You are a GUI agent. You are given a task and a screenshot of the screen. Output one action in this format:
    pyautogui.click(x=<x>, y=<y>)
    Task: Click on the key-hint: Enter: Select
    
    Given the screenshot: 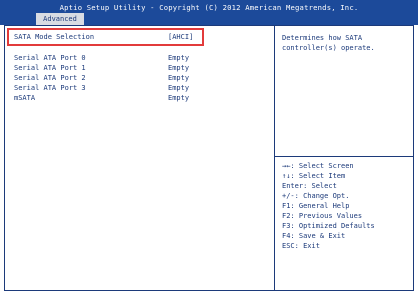 What is the action you would take?
    pyautogui.click(x=309, y=186)
    